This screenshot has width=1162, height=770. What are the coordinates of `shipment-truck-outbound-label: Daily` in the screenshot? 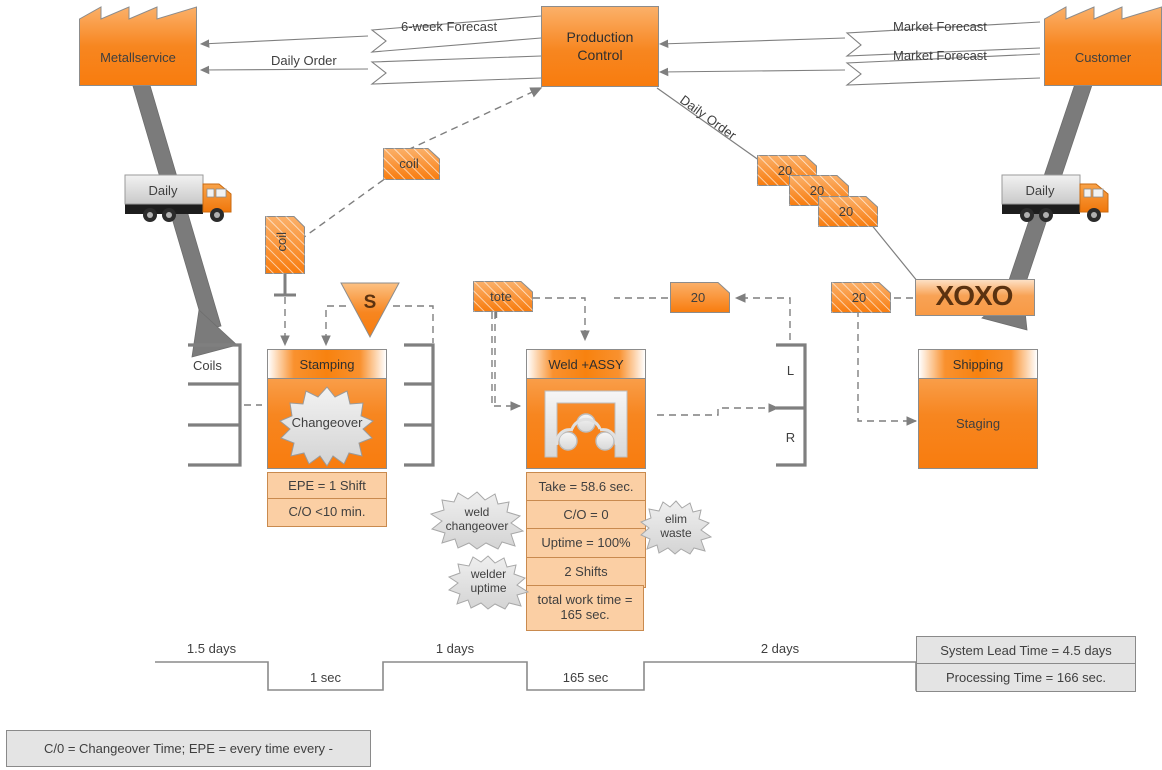 It's located at (1040, 190).